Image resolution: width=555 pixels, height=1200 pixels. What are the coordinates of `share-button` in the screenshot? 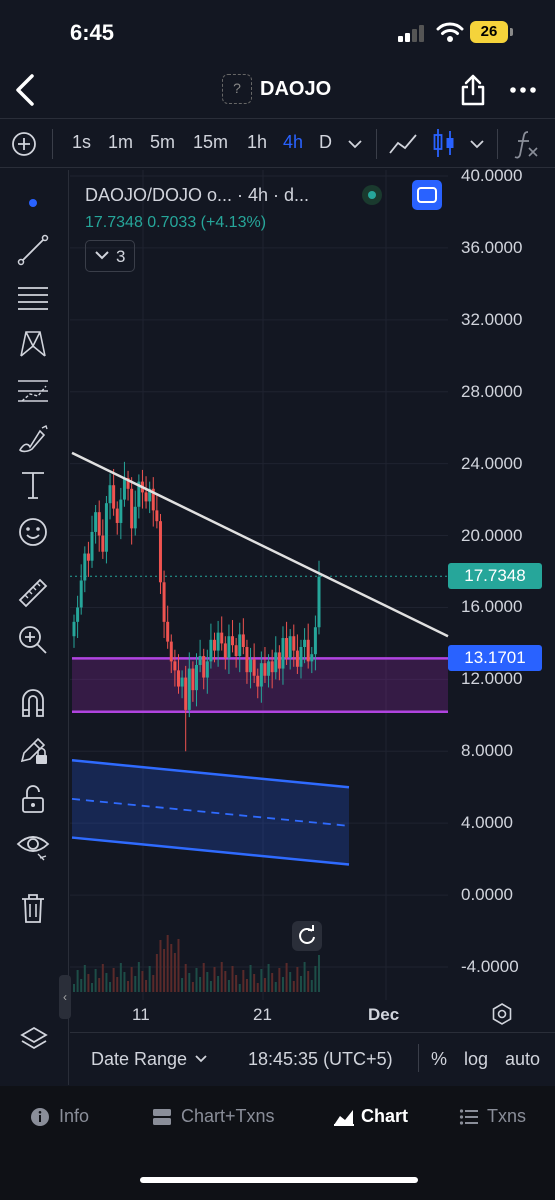 It's located at (473, 90).